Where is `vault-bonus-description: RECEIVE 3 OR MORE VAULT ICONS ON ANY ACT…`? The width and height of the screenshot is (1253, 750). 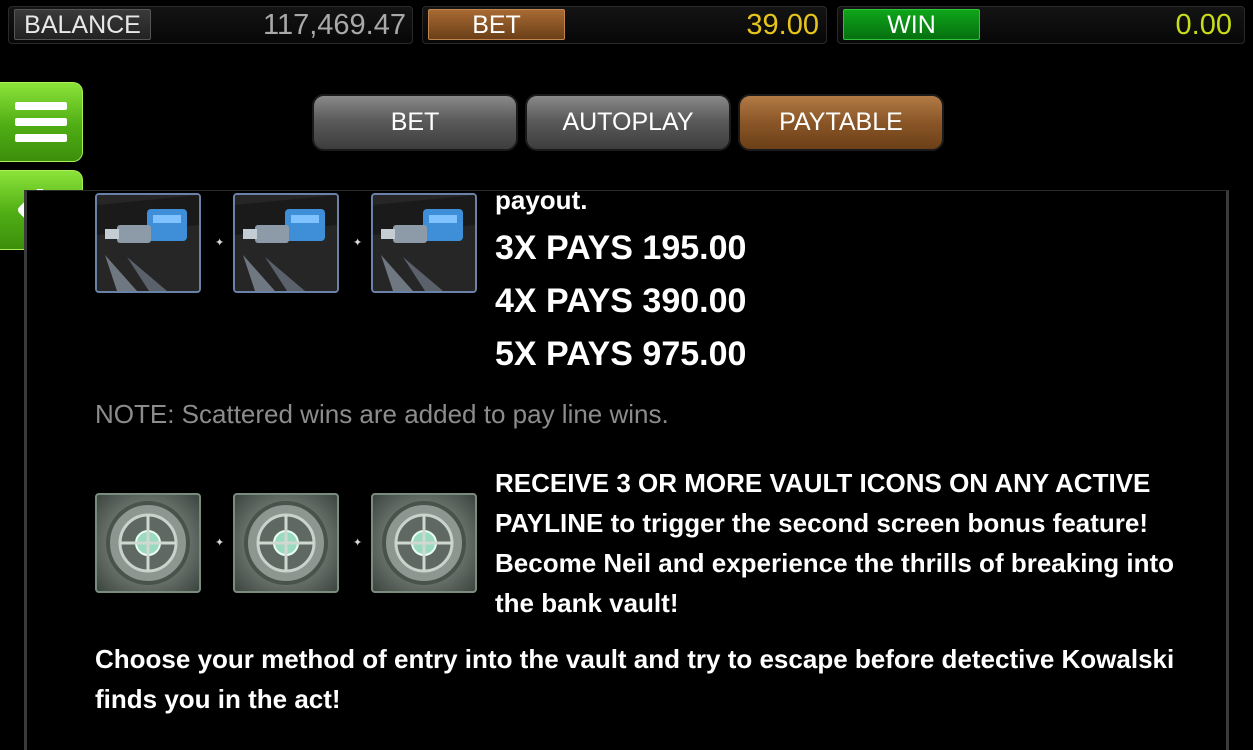
vault-bonus-description: RECEIVE 3 OR MORE VAULT ICONS ON ANY ACT… is located at coordinates (835, 543).